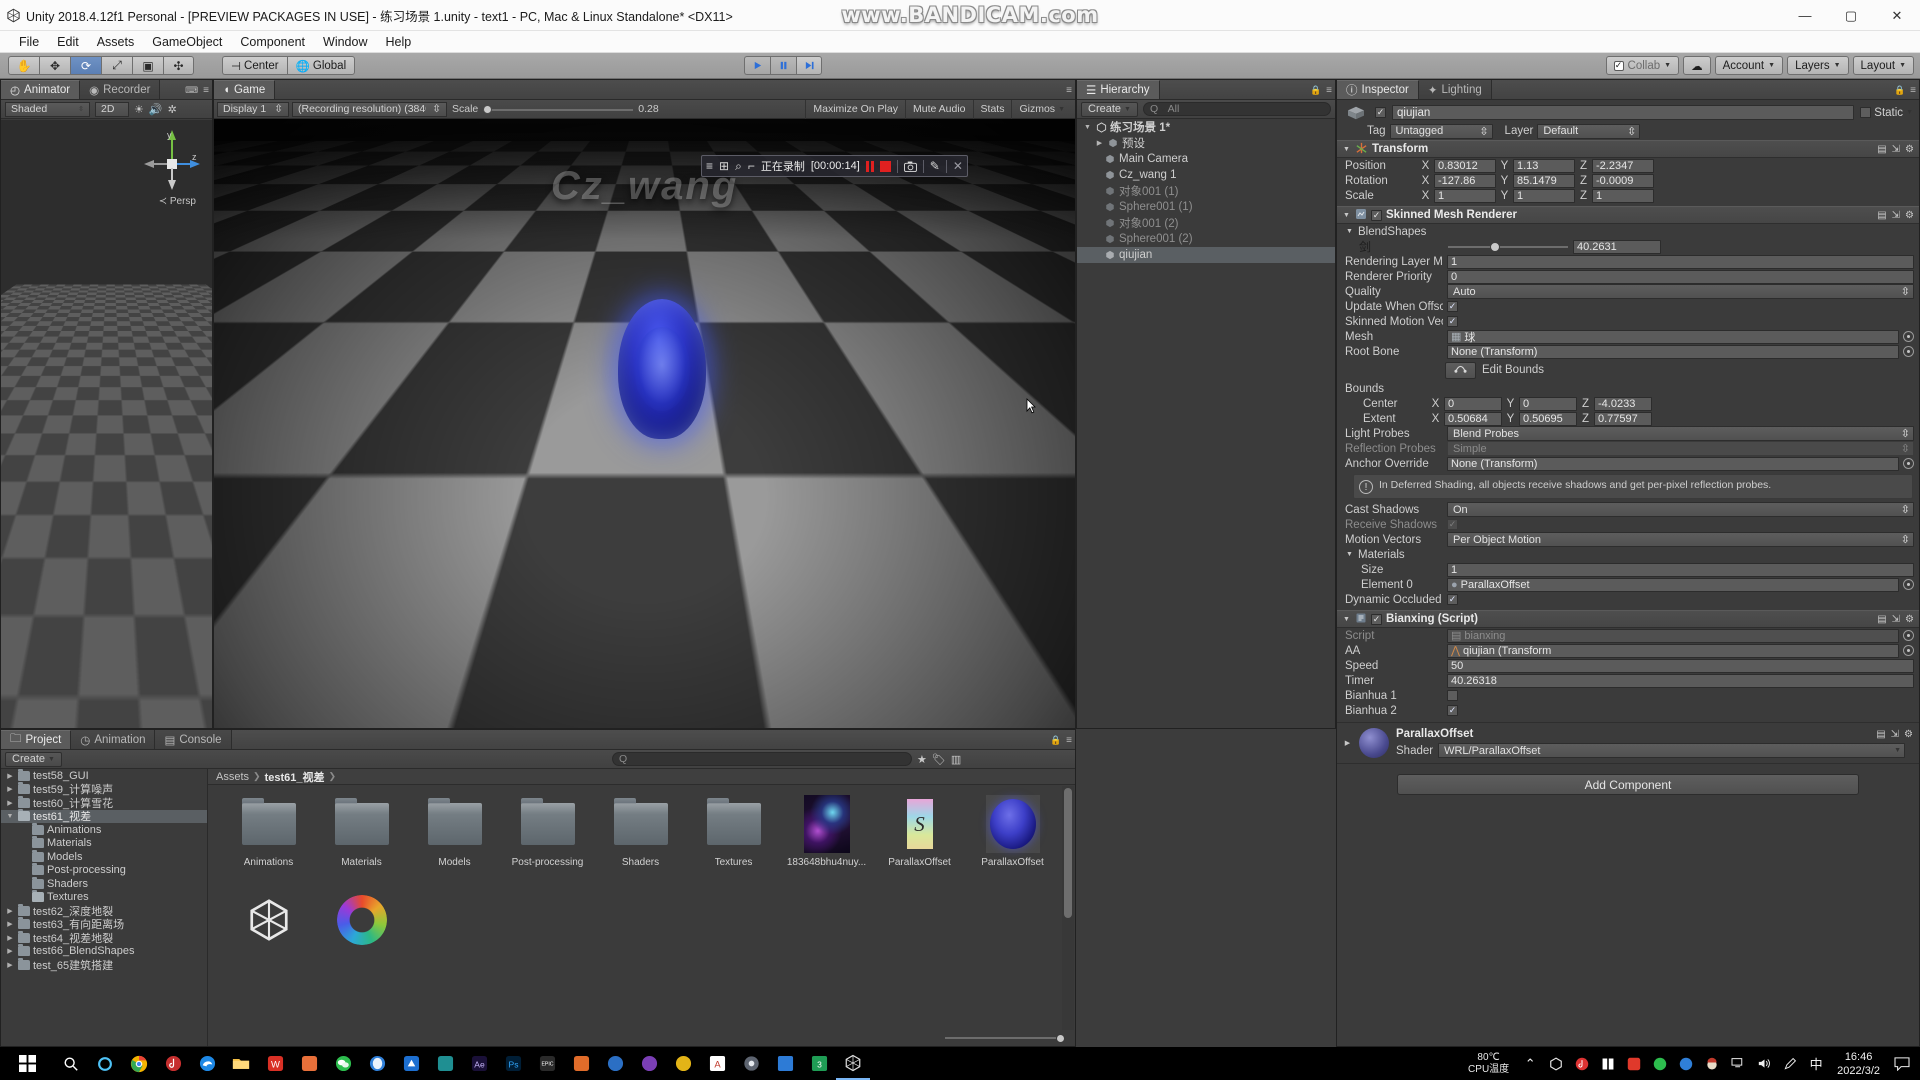 This screenshot has height=1080, width=1920. What do you see at coordinates (1061, 740) in the screenshot?
I see `project-panel-menu: 🔒 ≡` at bounding box center [1061, 740].